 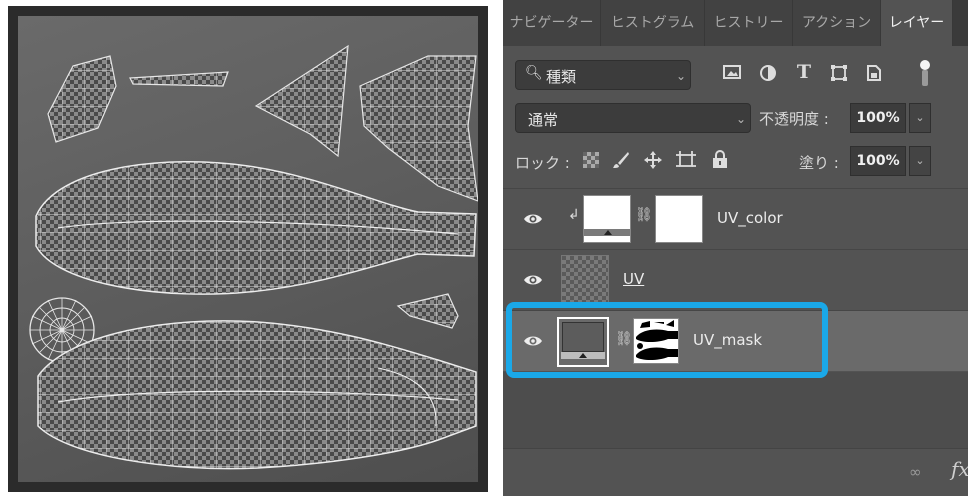 I want to click on panel-bottom-bar: ∞ fx, so click(x=735, y=472).